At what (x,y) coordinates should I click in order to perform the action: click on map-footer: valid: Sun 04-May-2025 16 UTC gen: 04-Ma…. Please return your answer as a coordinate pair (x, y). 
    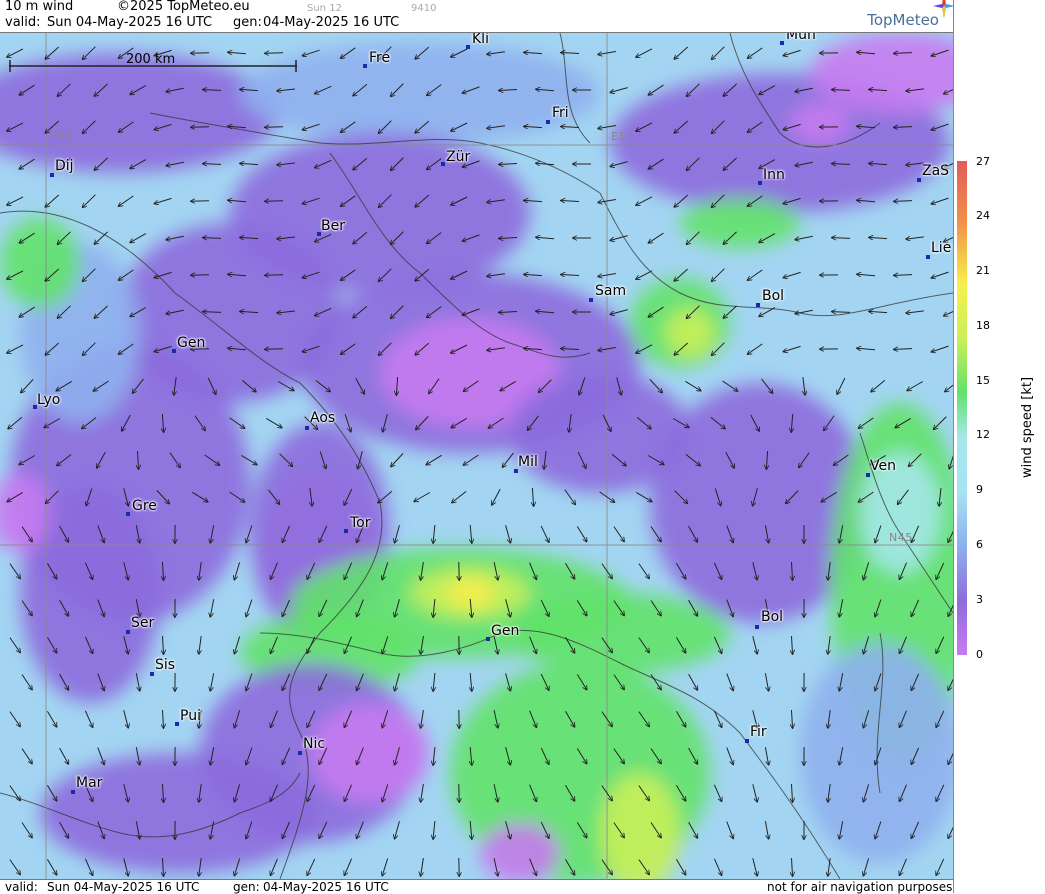
    Looking at the image, I should click on (476, 886).